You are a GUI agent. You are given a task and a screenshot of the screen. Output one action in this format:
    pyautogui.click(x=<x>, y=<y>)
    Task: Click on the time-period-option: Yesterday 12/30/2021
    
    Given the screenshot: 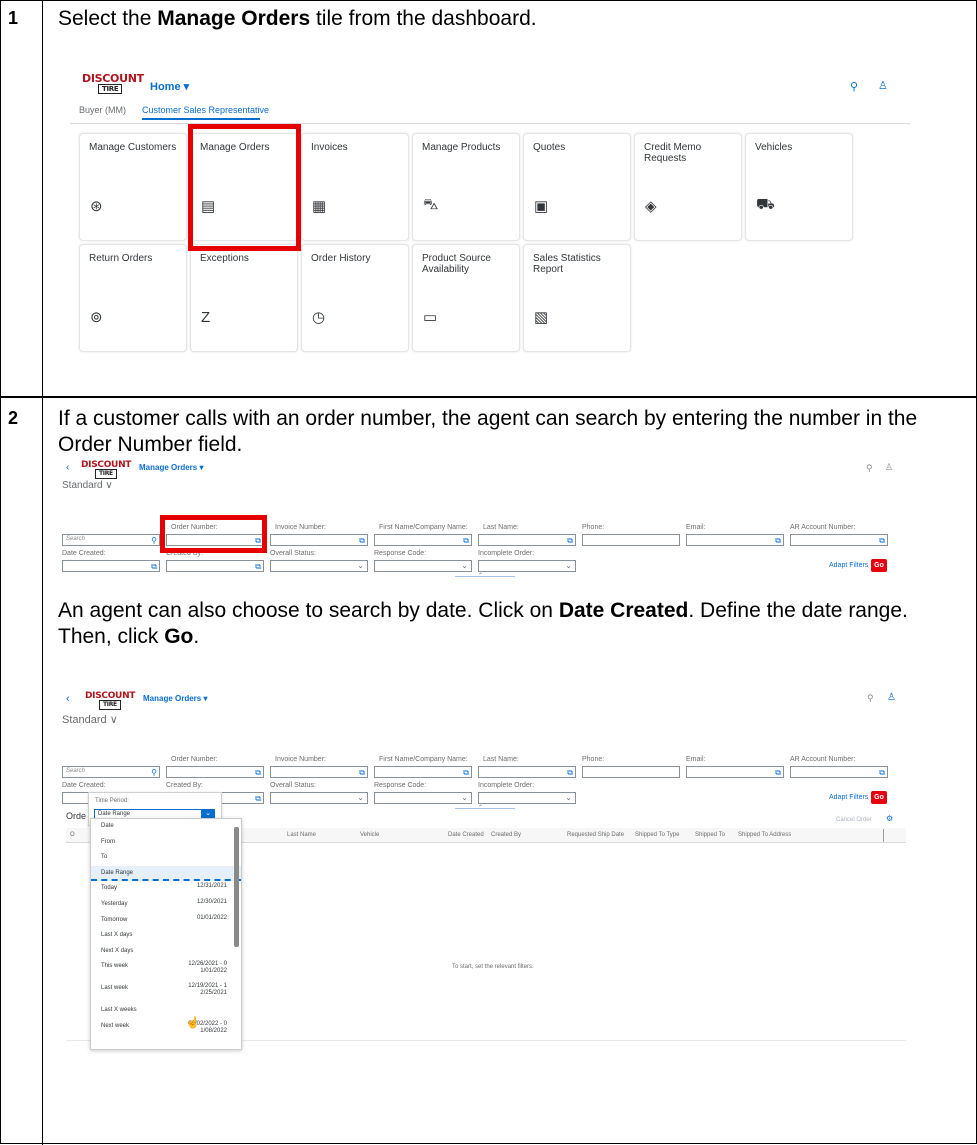 What is the action you would take?
    pyautogui.click(x=166, y=905)
    